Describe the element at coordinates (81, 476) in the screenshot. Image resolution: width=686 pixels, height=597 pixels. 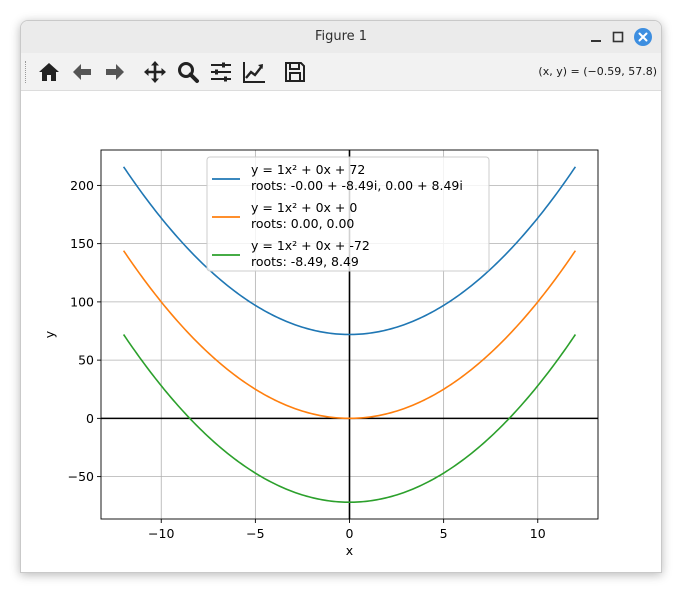
I see `y-tick-label: −50` at that location.